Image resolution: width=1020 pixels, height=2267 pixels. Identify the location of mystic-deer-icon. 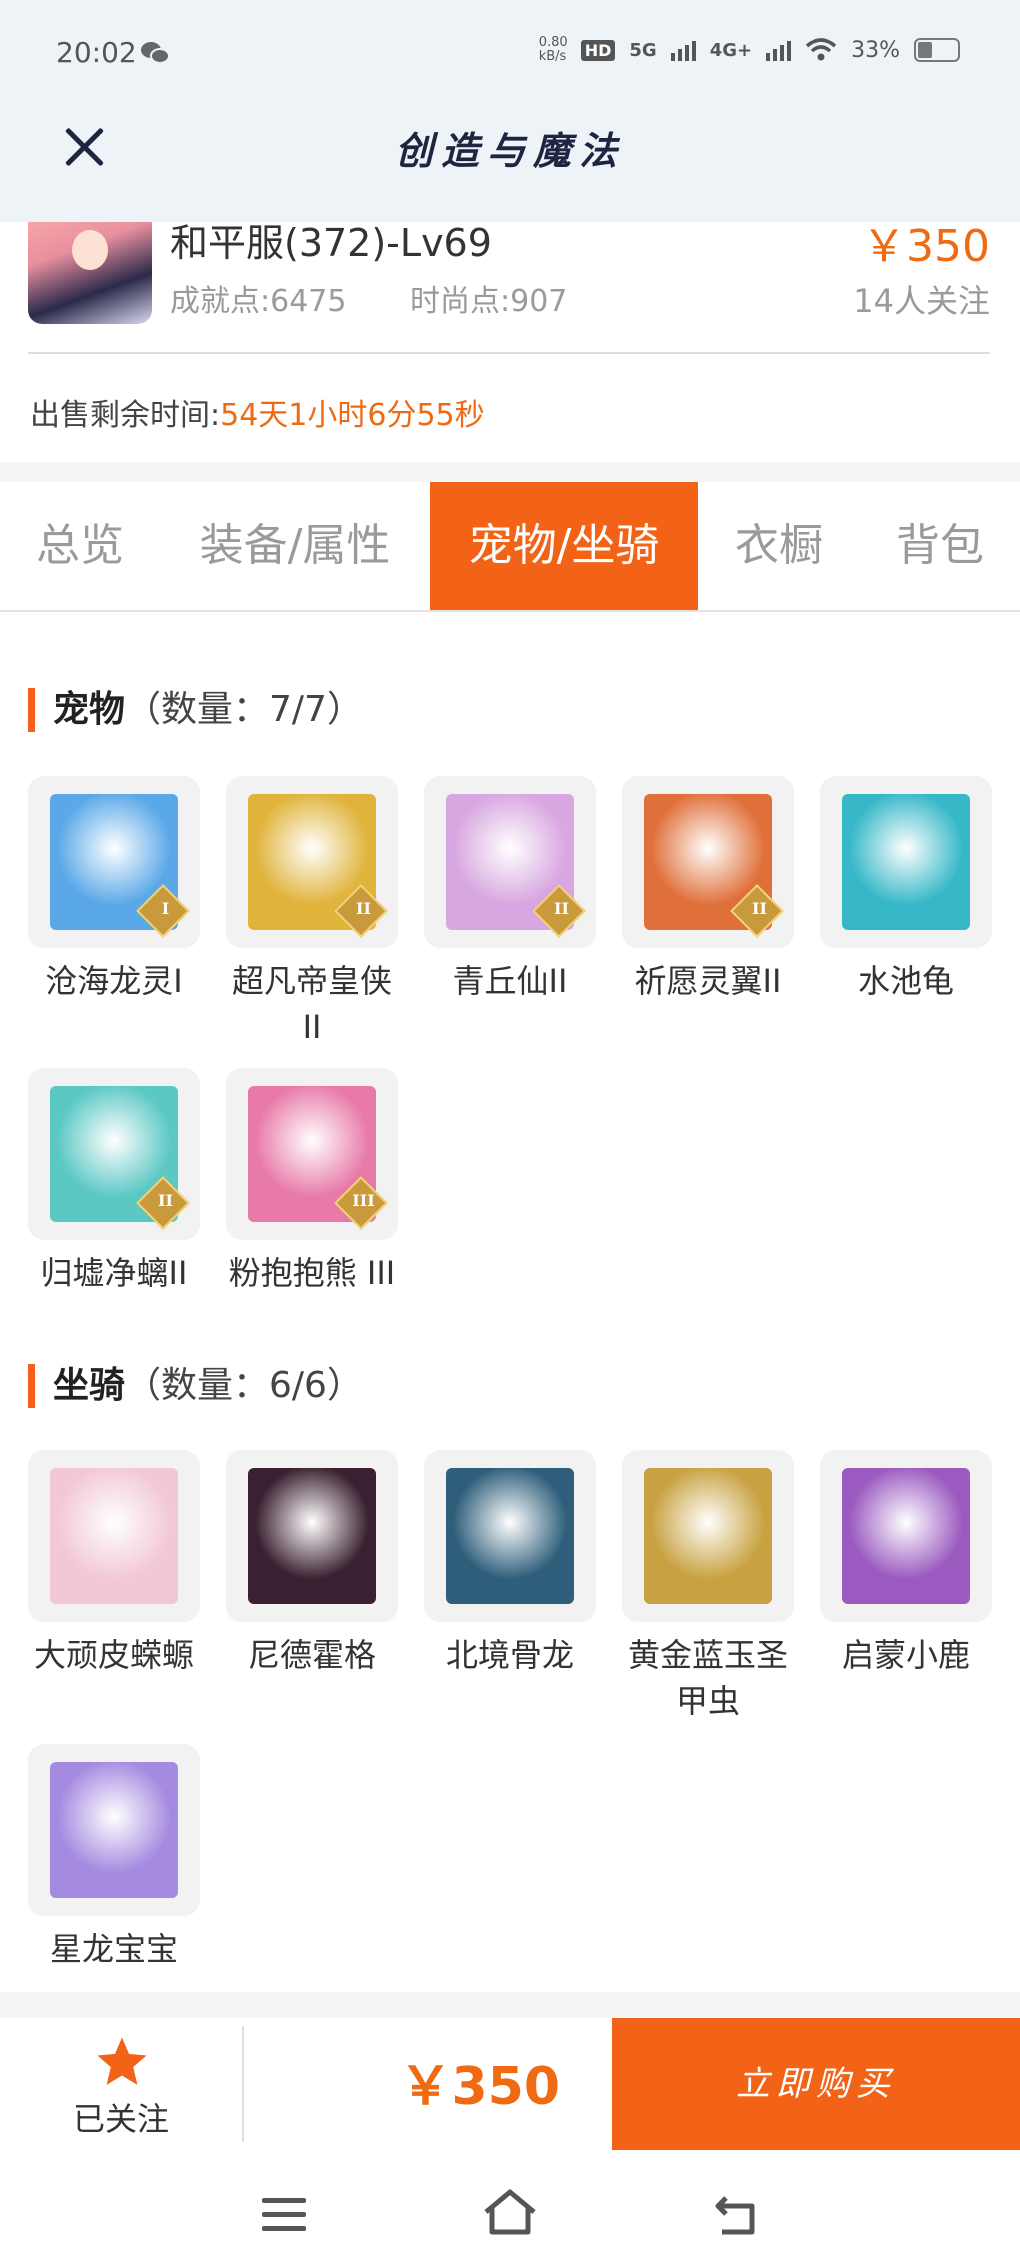
(906, 1536).